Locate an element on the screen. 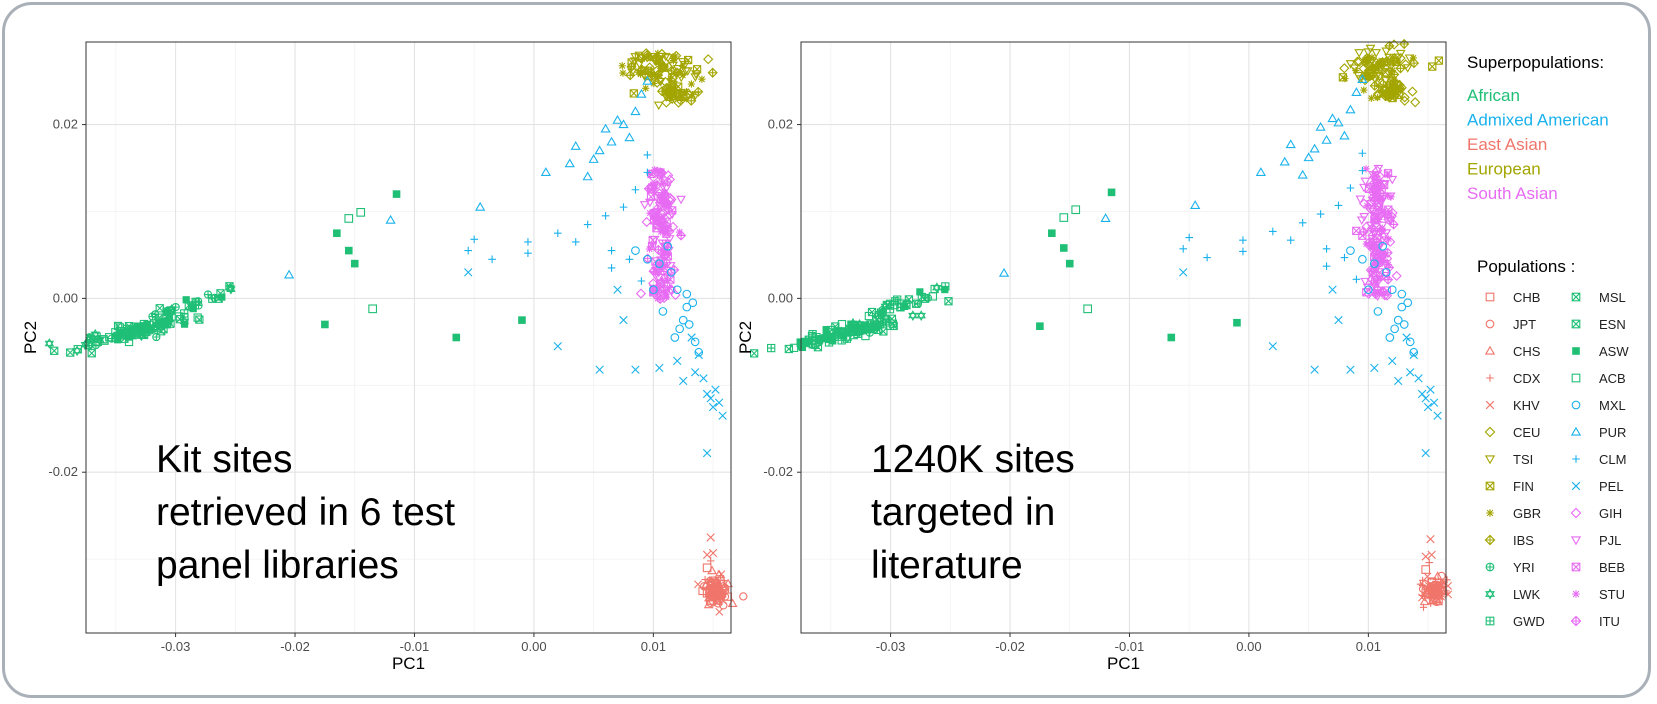  pop-legend-label: ACB is located at coordinates (1612, 378).